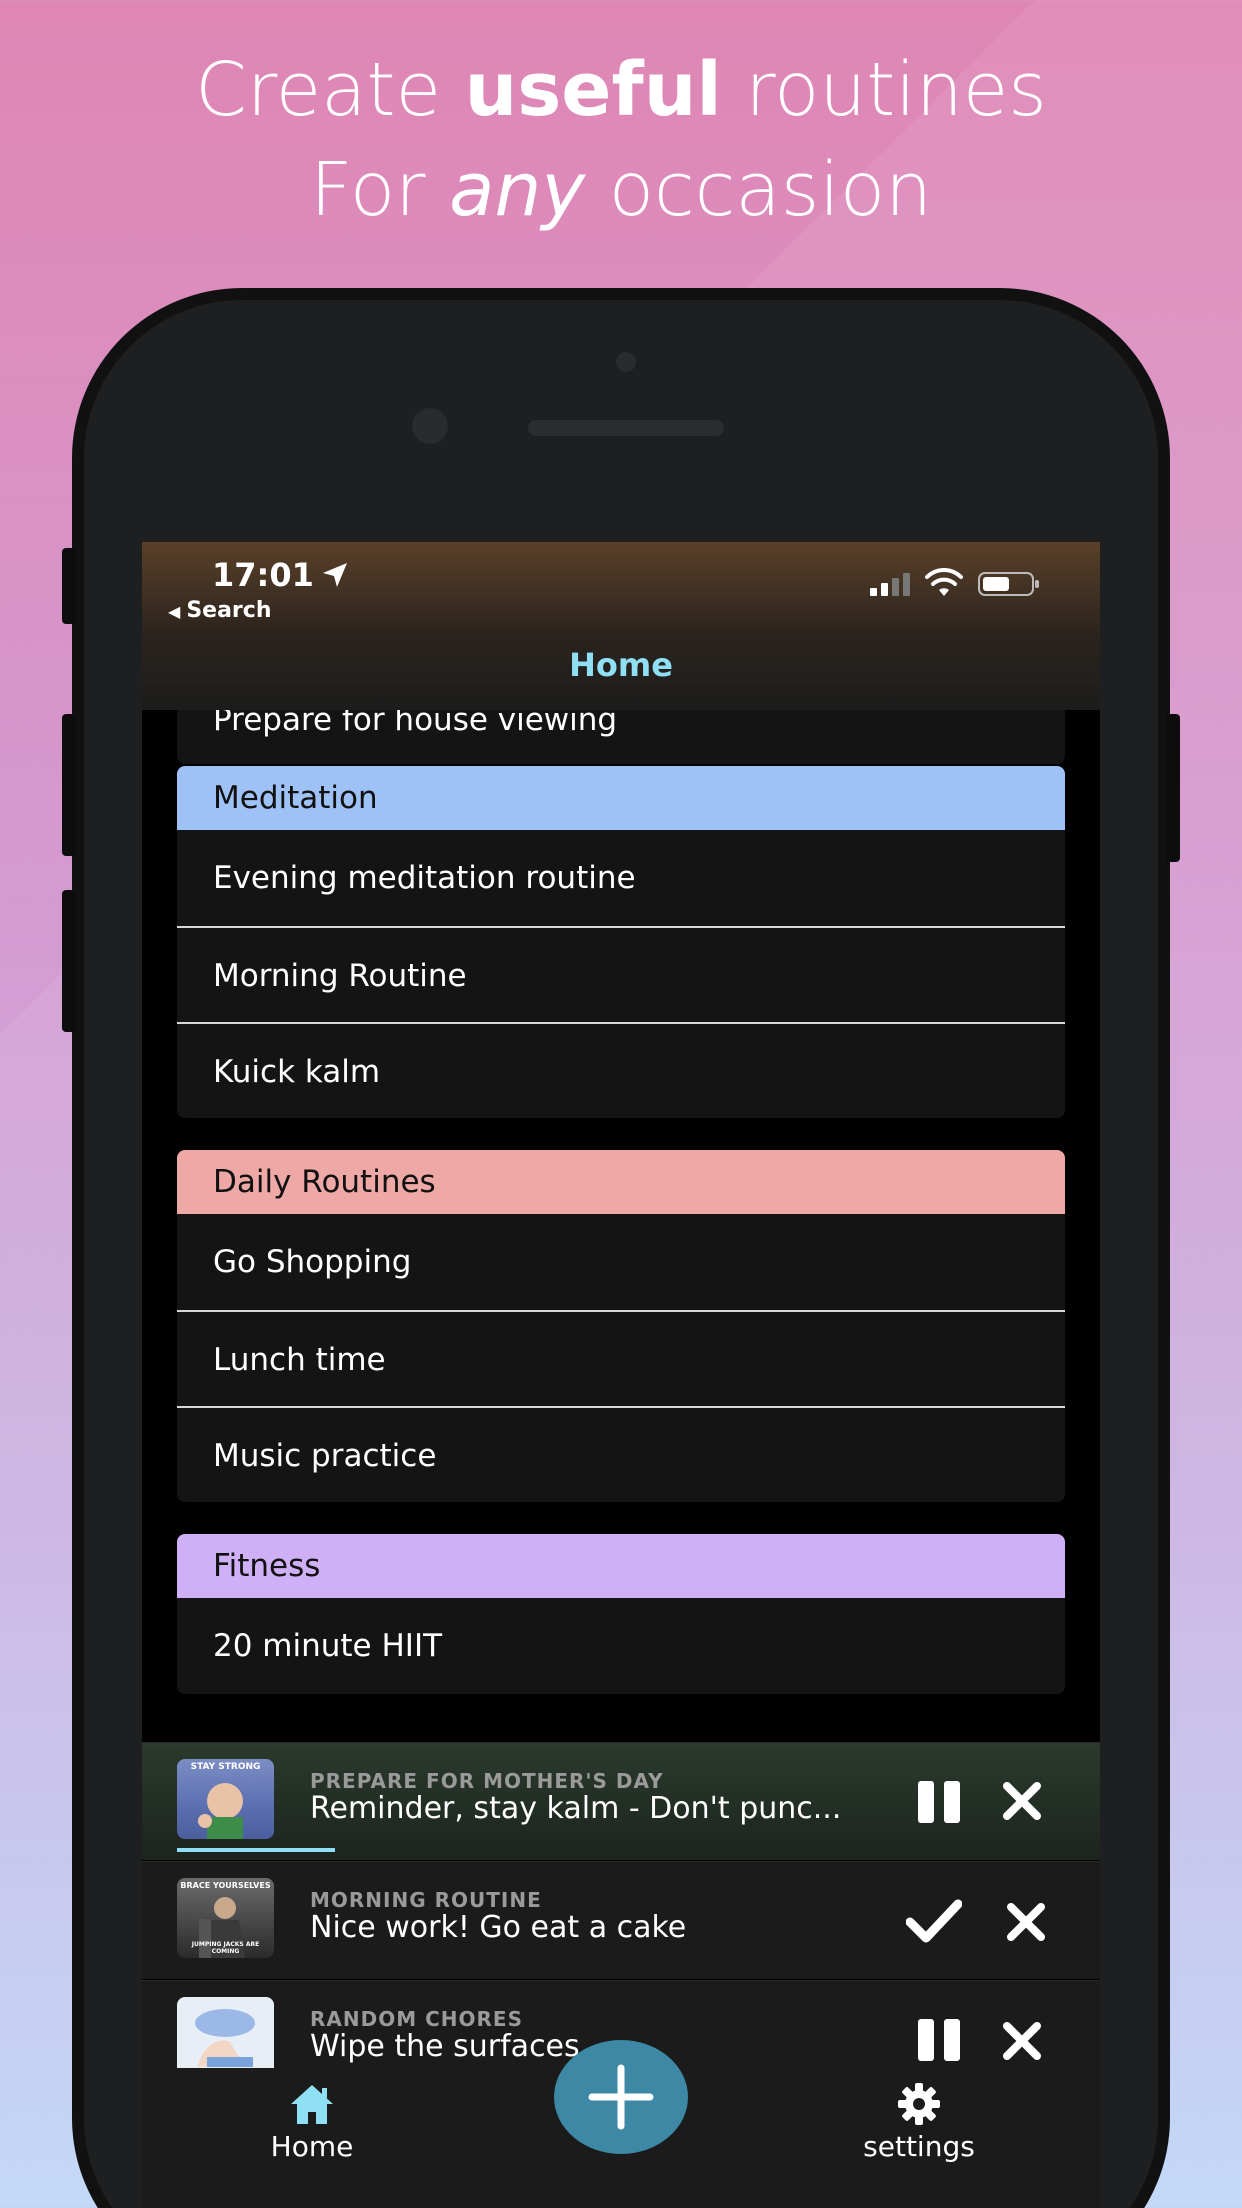  Describe the element at coordinates (934, 1921) in the screenshot. I see `check-icon` at that location.